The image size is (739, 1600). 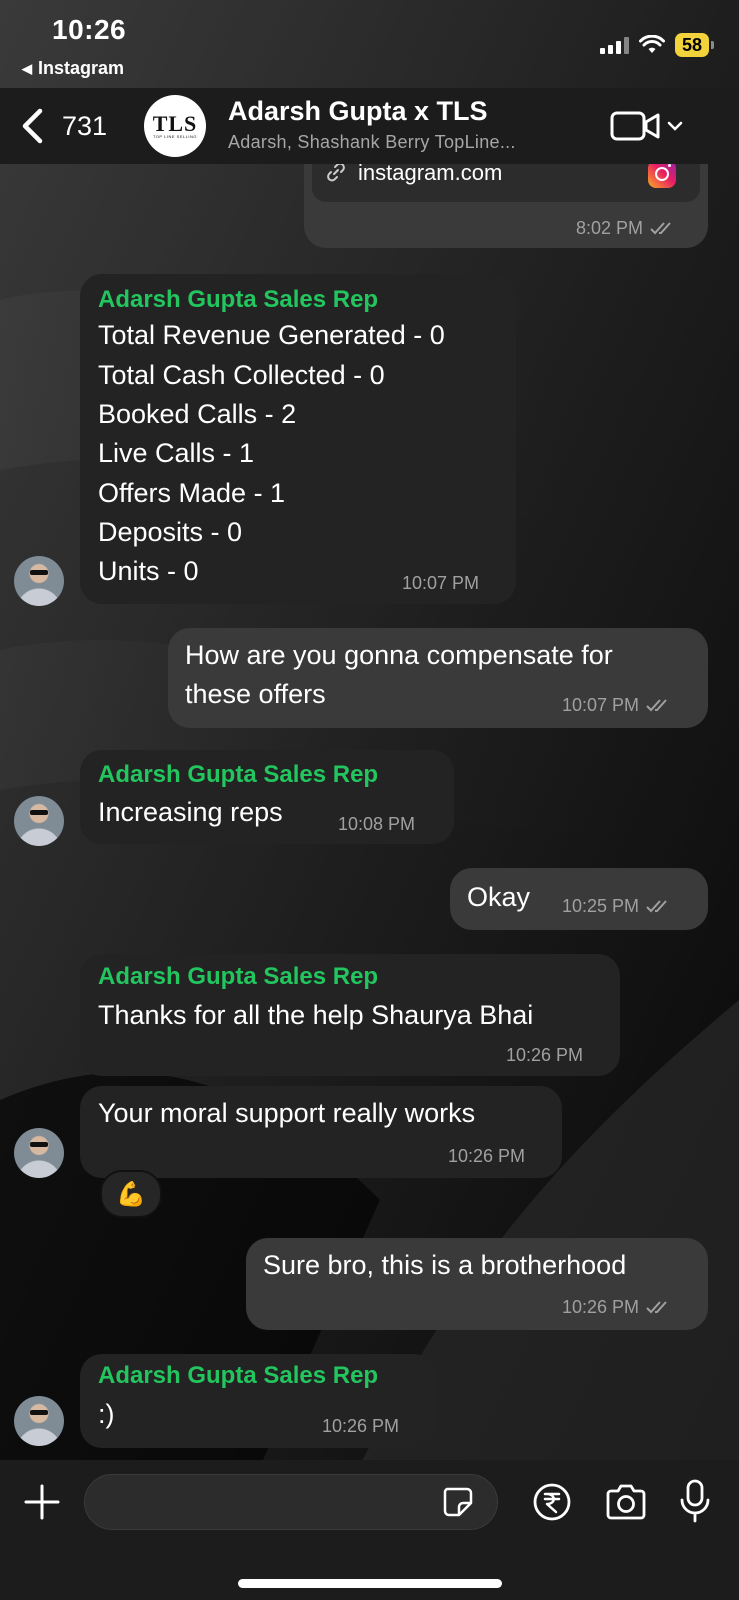 What do you see at coordinates (651, 44) in the screenshot?
I see `wifi-icon` at bounding box center [651, 44].